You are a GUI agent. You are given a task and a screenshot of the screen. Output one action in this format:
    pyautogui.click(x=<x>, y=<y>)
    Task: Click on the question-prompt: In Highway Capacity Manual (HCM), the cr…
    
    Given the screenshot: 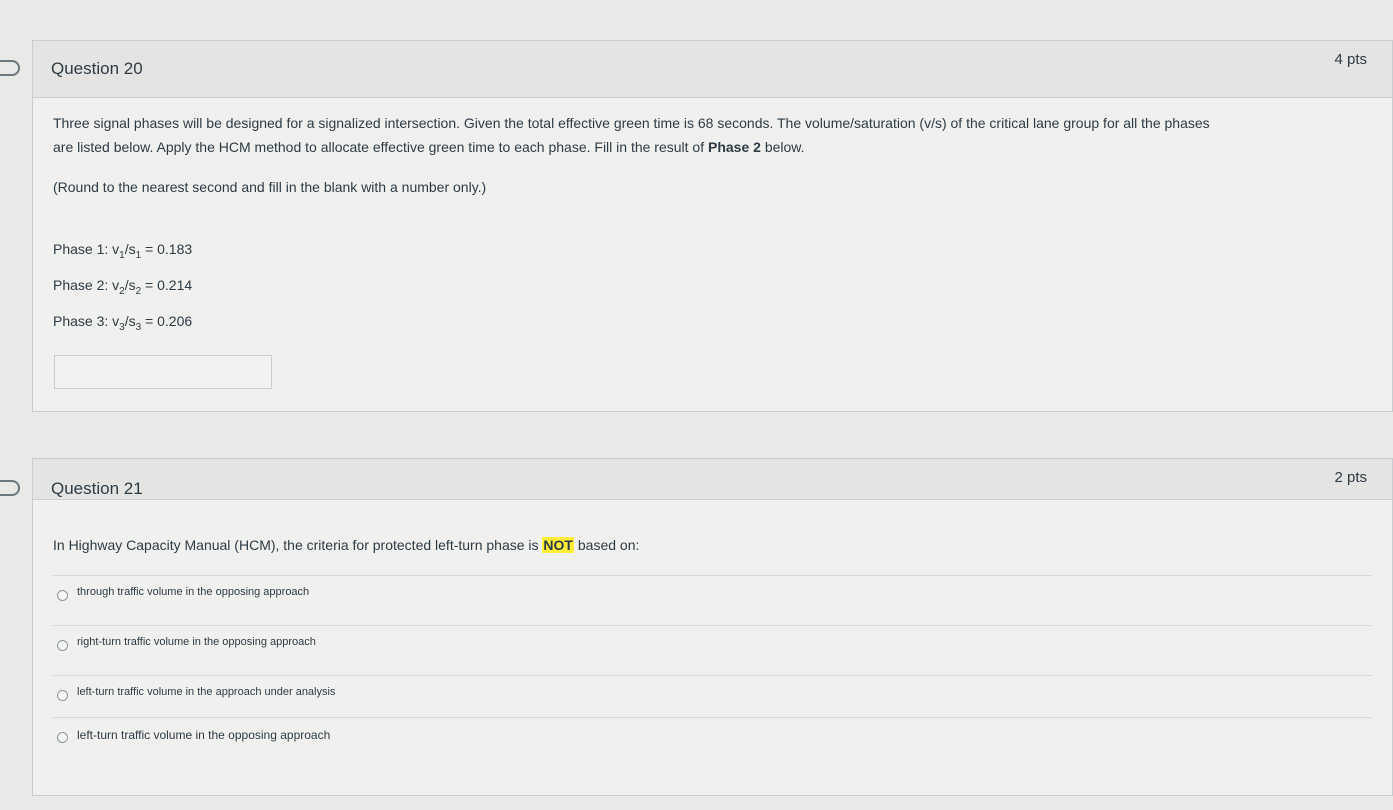 What is the action you would take?
    pyautogui.click(x=346, y=545)
    